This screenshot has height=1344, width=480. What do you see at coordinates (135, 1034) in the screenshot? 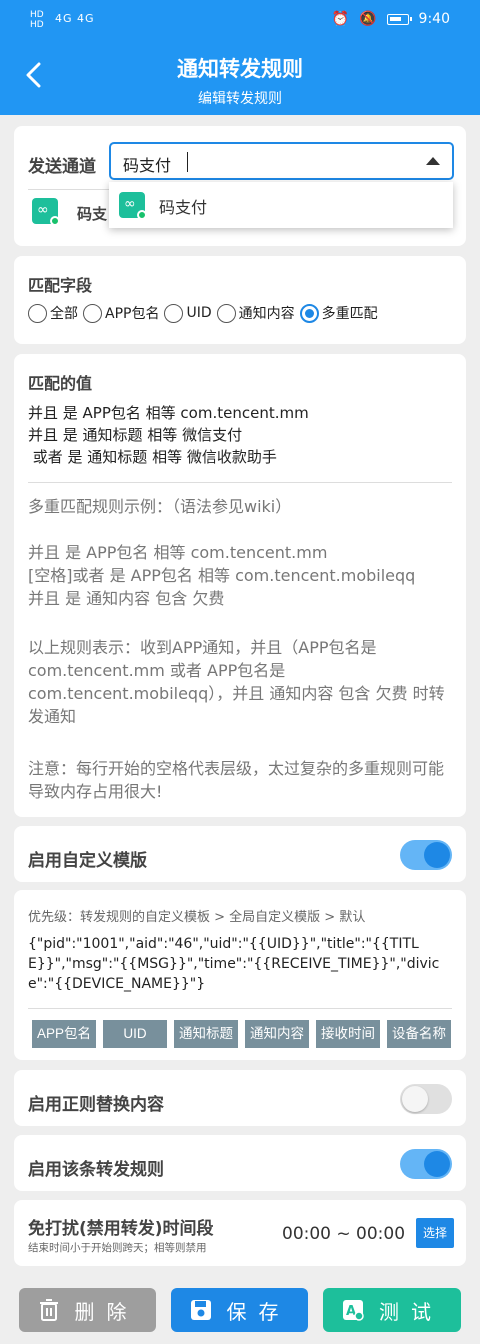
I see `insert-uid-button: UID` at bounding box center [135, 1034].